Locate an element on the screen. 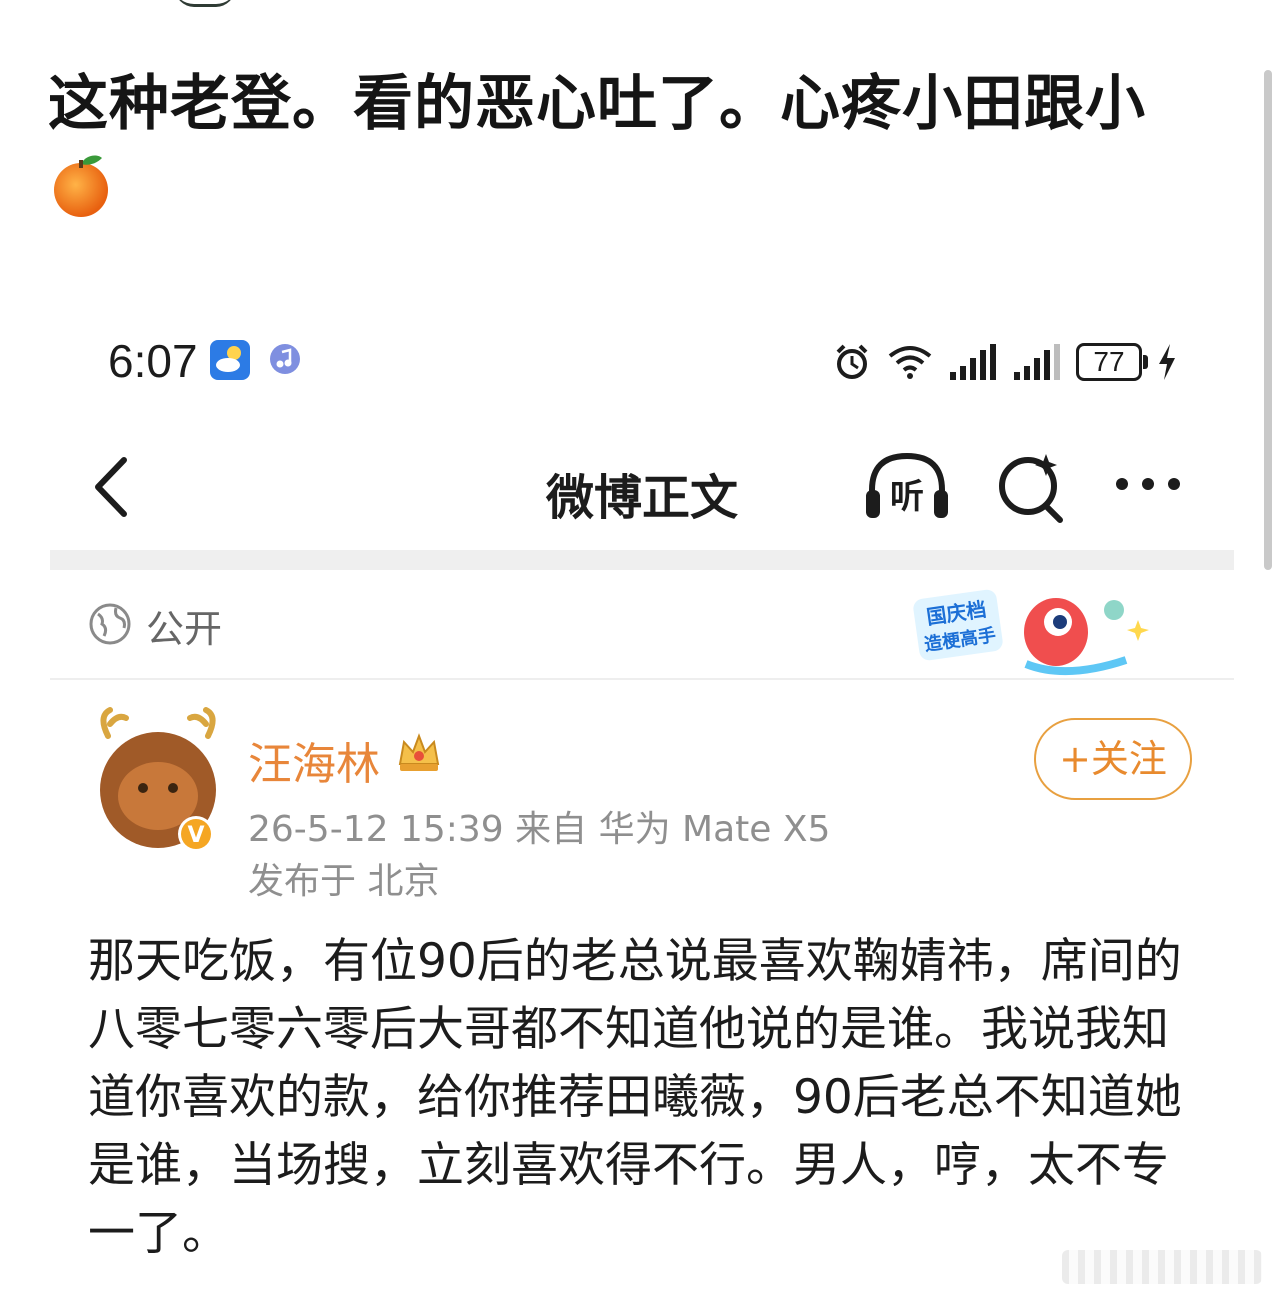 This screenshot has height=1300, width=1284. author-name: 汪海林 is located at coordinates (314, 760).